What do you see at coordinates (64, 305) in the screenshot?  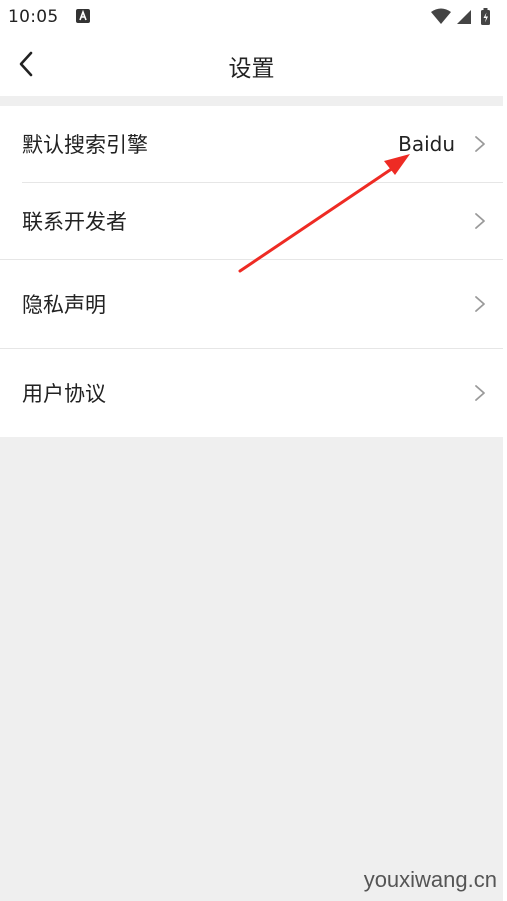 I see `settings-item-label: 隐私声明` at bounding box center [64, 305].